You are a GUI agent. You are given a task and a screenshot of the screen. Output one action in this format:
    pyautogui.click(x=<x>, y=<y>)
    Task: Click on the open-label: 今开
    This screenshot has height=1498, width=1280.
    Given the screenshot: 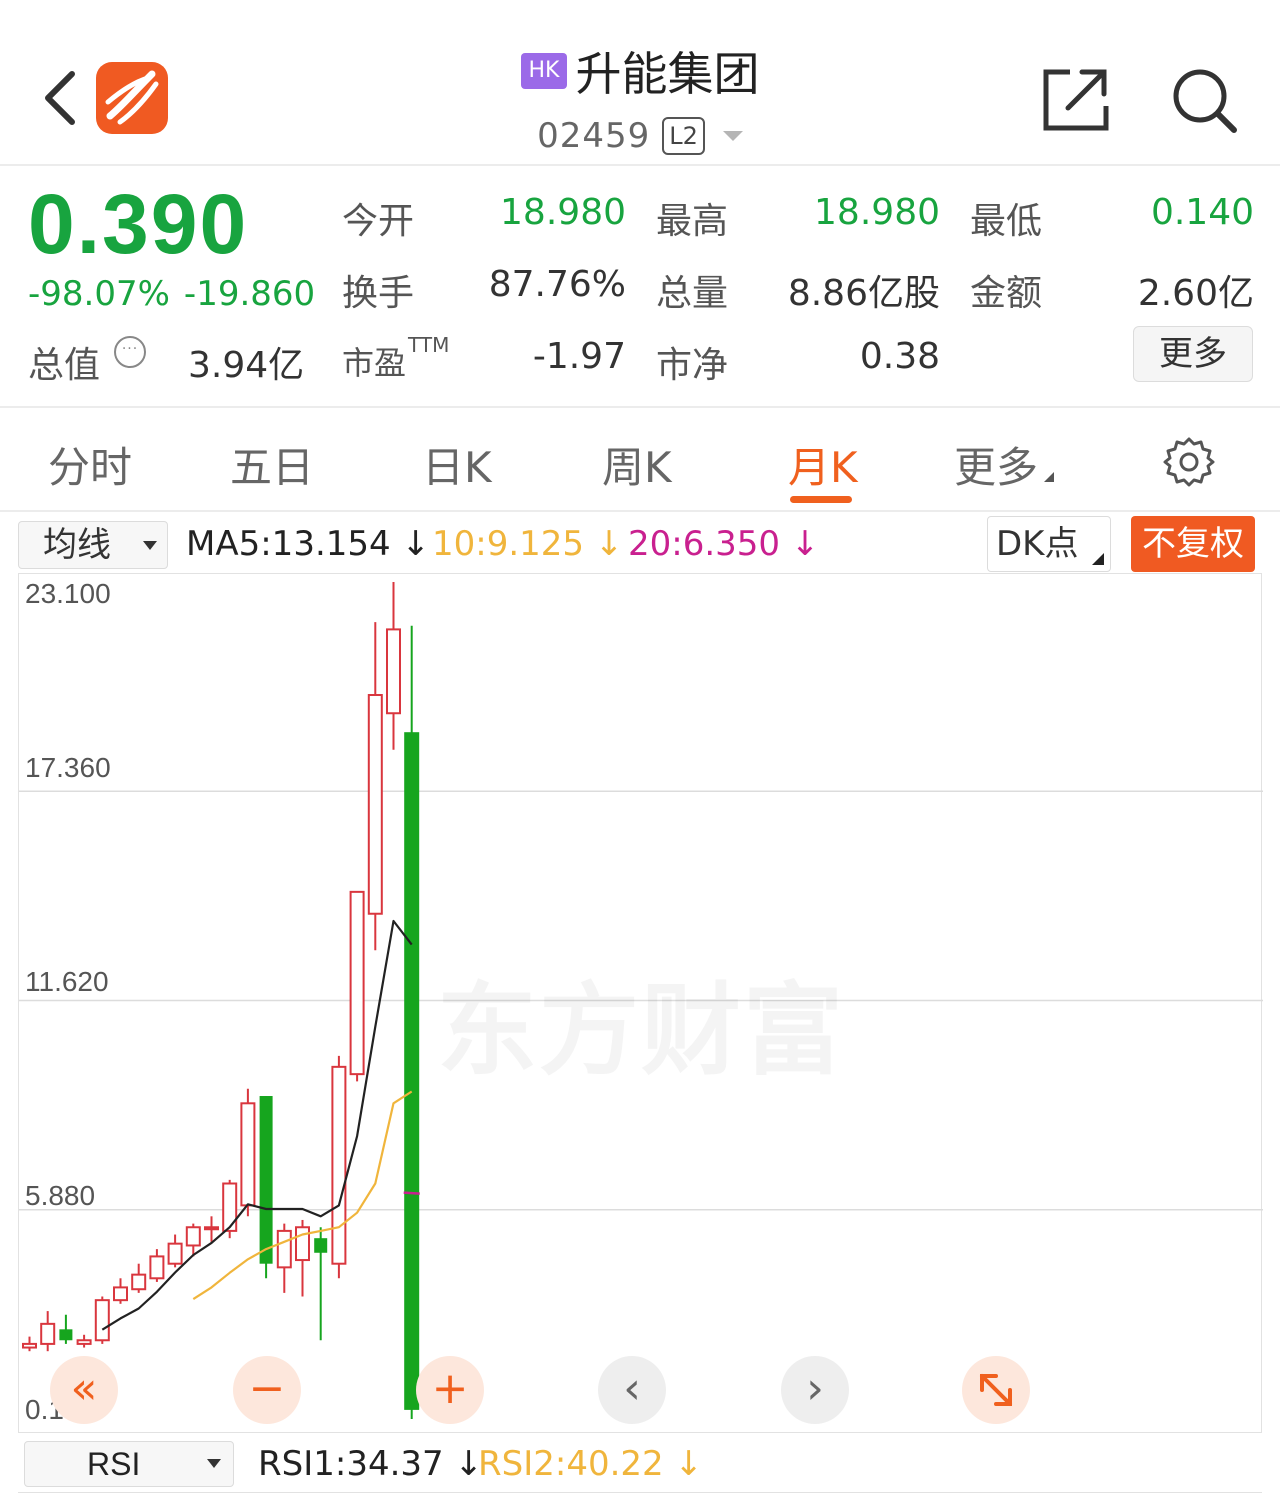 What is the action you would take?
    pyautogui.click(x=378, y=221)
    